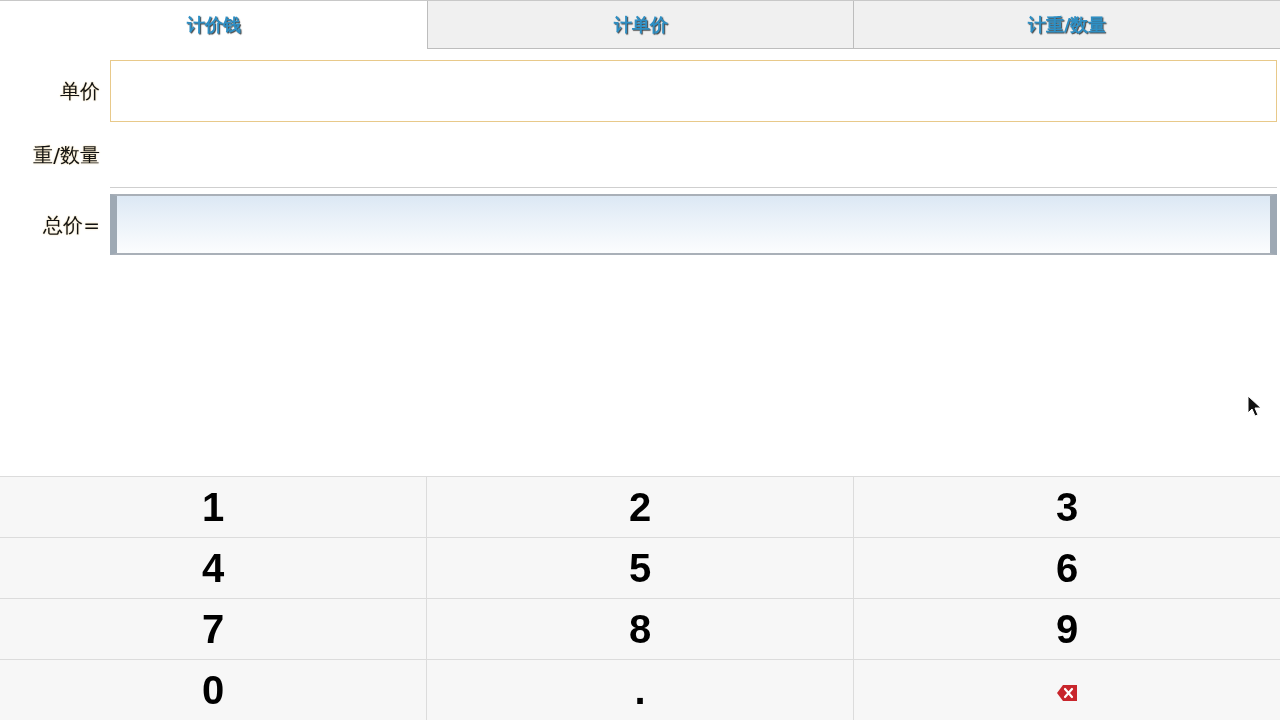 This screenshot has width=1280, height=720. What do you see at coordinates (1066, 506) in the screenshot?
I see `keypad-key: 3` at bounding box center [1066, 506].